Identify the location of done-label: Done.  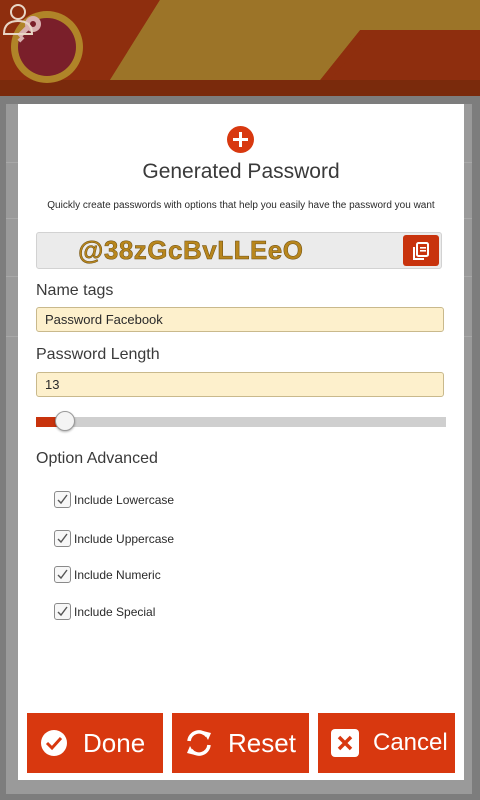
(114, 742).